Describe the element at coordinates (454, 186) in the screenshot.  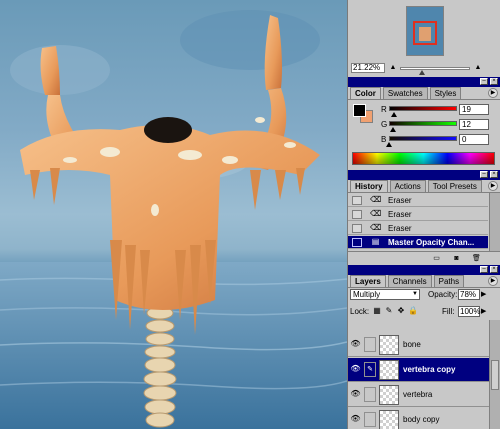
I see `tab-tool-presets: Tool Presets` at that location.